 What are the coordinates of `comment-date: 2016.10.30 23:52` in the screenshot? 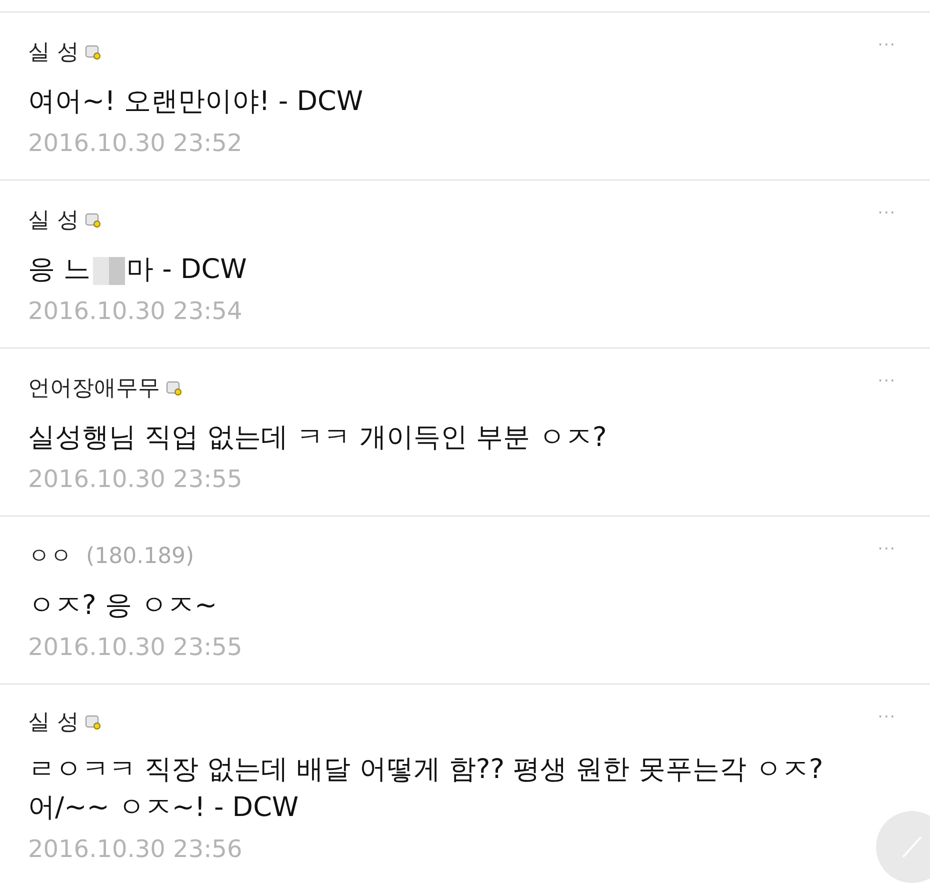 It's located at (136, 143).